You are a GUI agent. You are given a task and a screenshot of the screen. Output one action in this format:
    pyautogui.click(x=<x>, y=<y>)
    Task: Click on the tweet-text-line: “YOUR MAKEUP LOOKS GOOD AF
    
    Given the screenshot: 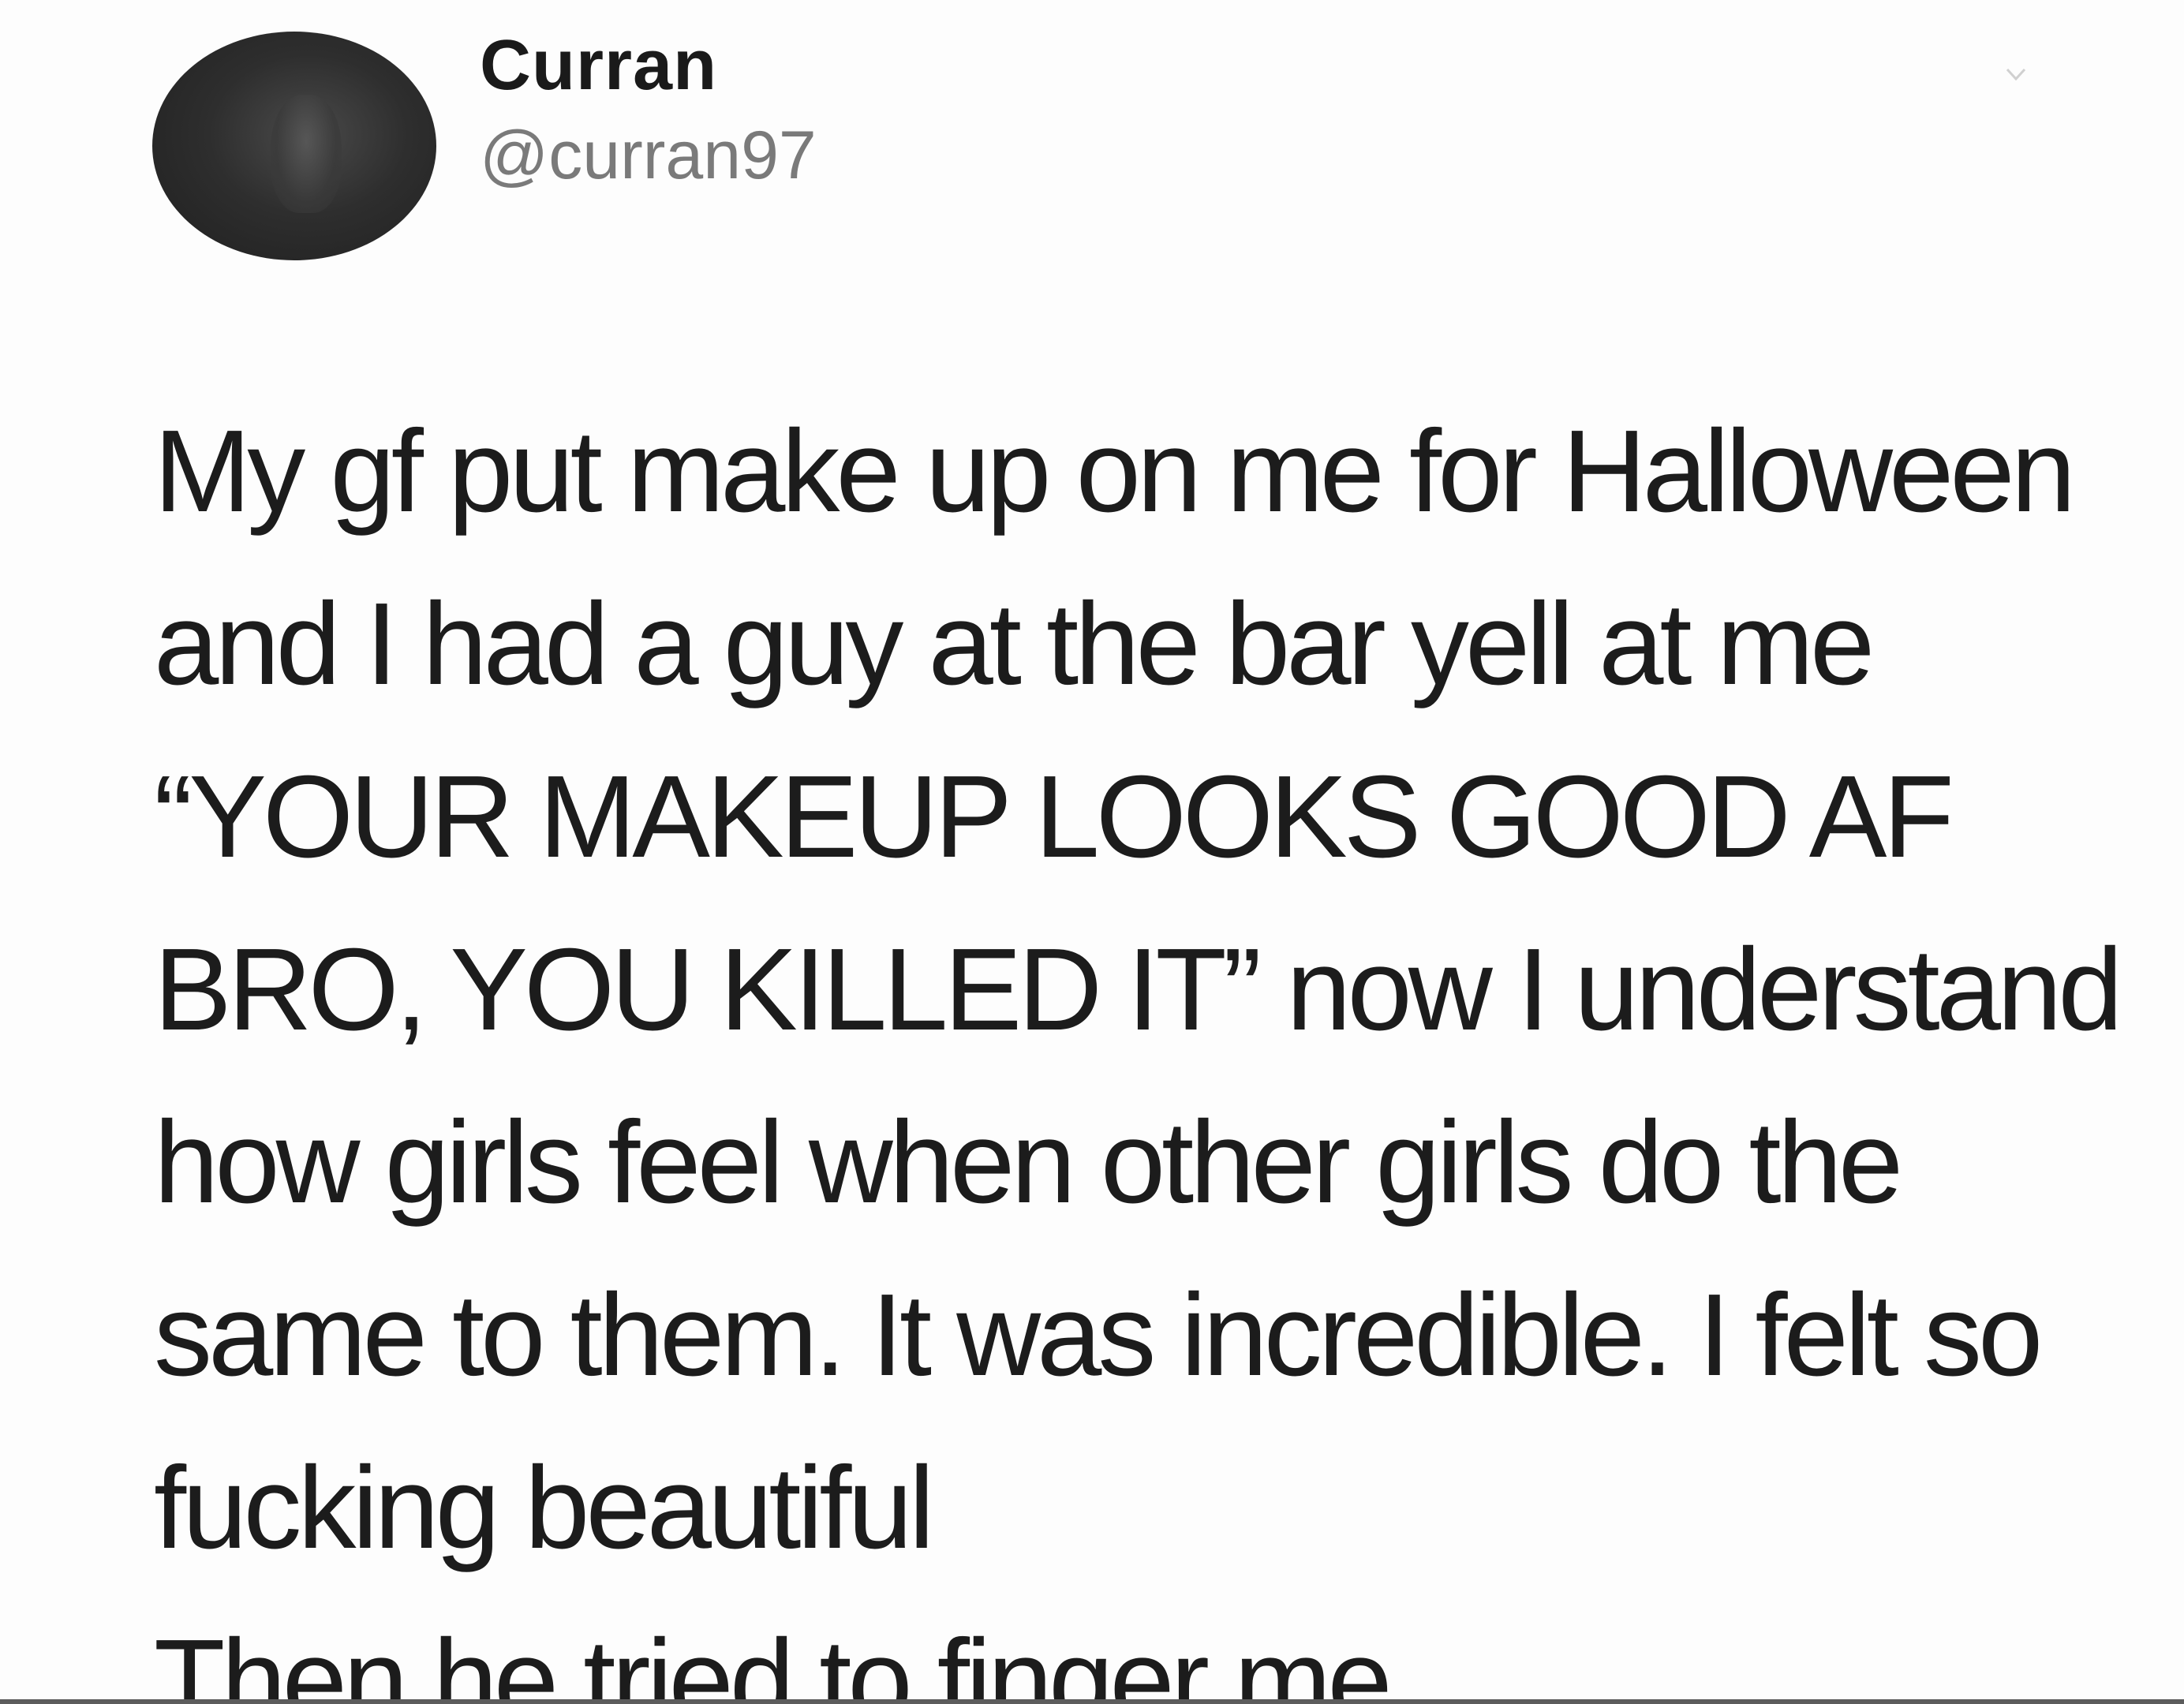 What is the action you would take?
    pyautogui.click(x=1054, y=817)
    